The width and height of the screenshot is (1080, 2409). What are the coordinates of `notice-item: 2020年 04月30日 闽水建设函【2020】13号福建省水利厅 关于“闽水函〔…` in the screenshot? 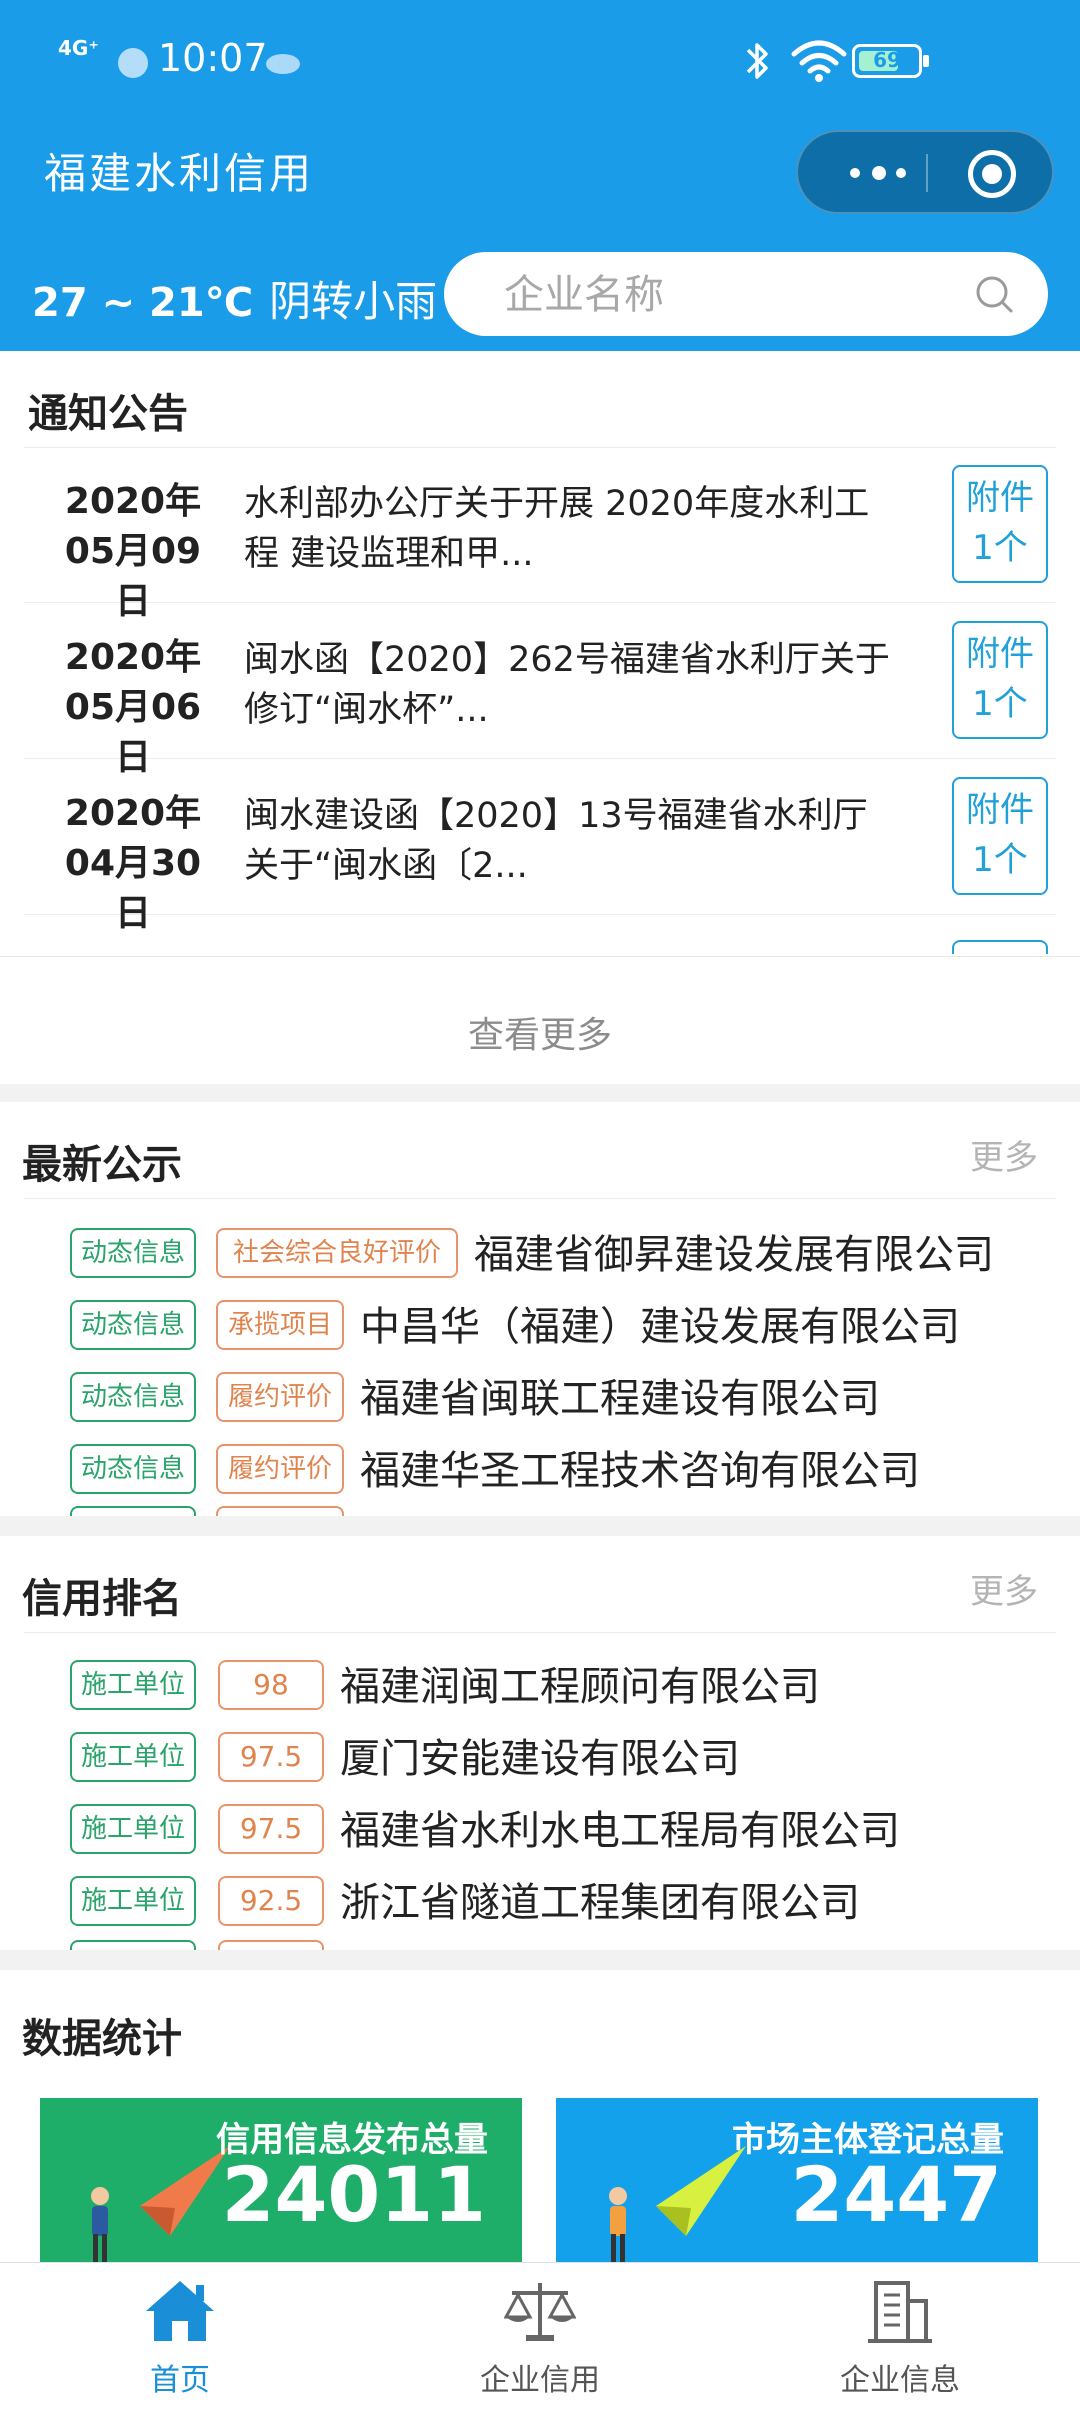 It's located at (540, 846).